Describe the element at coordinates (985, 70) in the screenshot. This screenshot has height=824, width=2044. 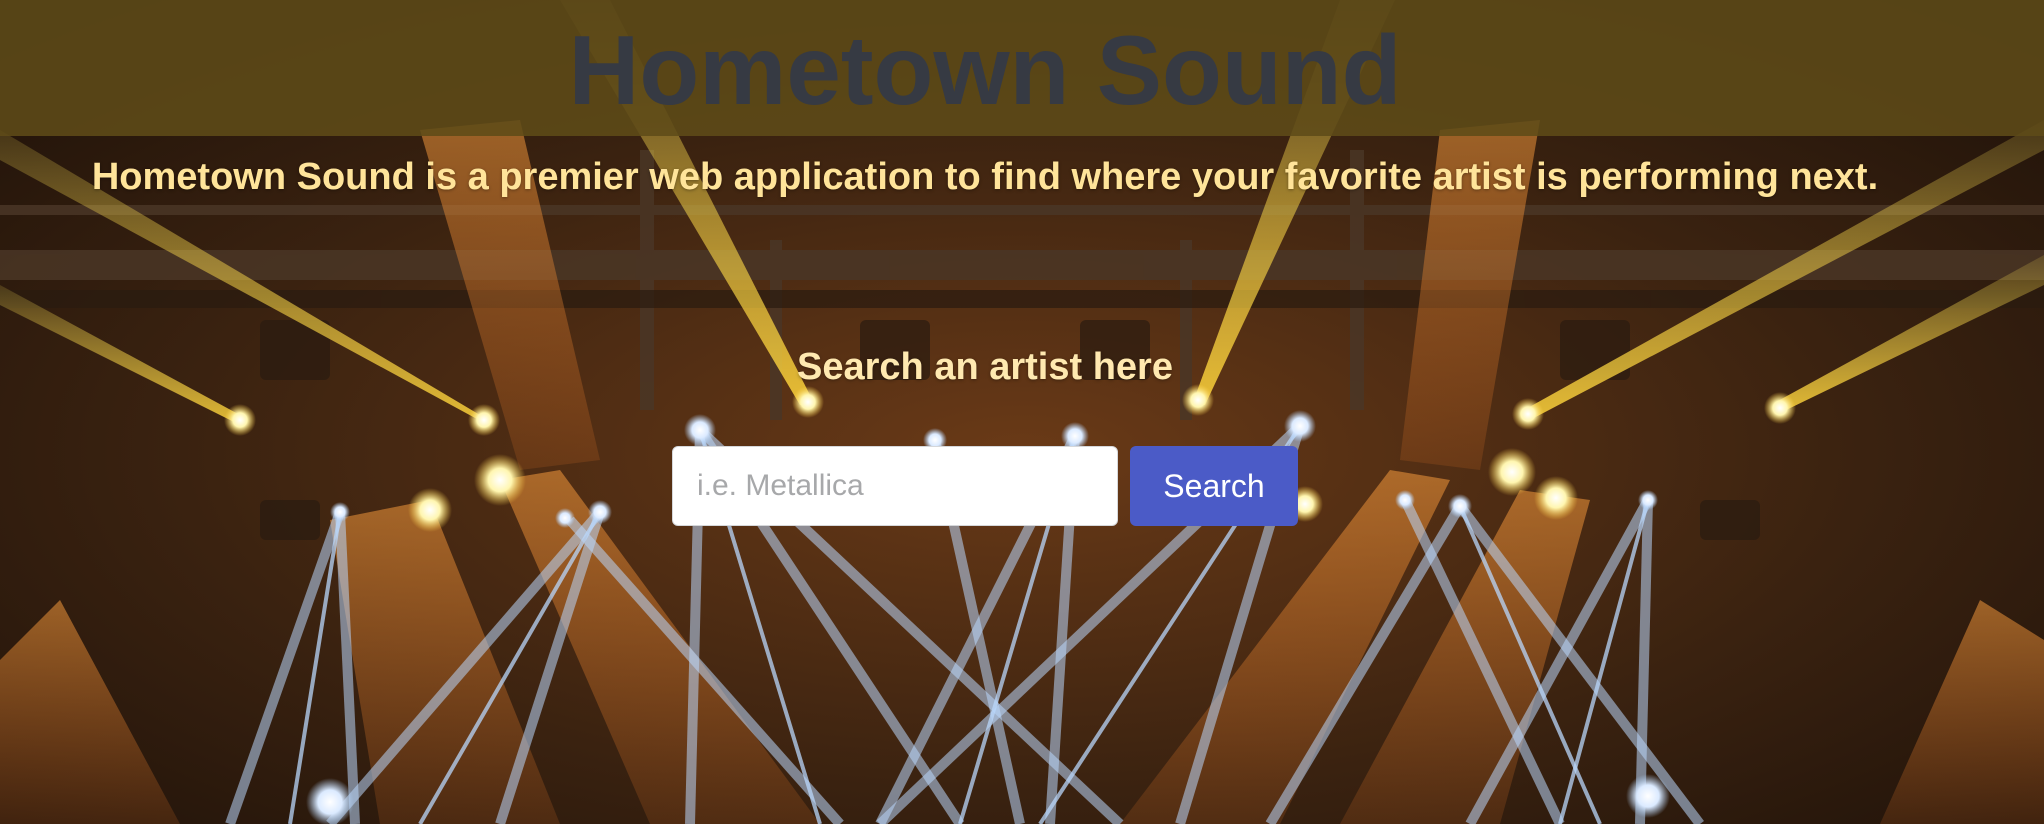
I see `site-title: Hometown Sound` at that location.